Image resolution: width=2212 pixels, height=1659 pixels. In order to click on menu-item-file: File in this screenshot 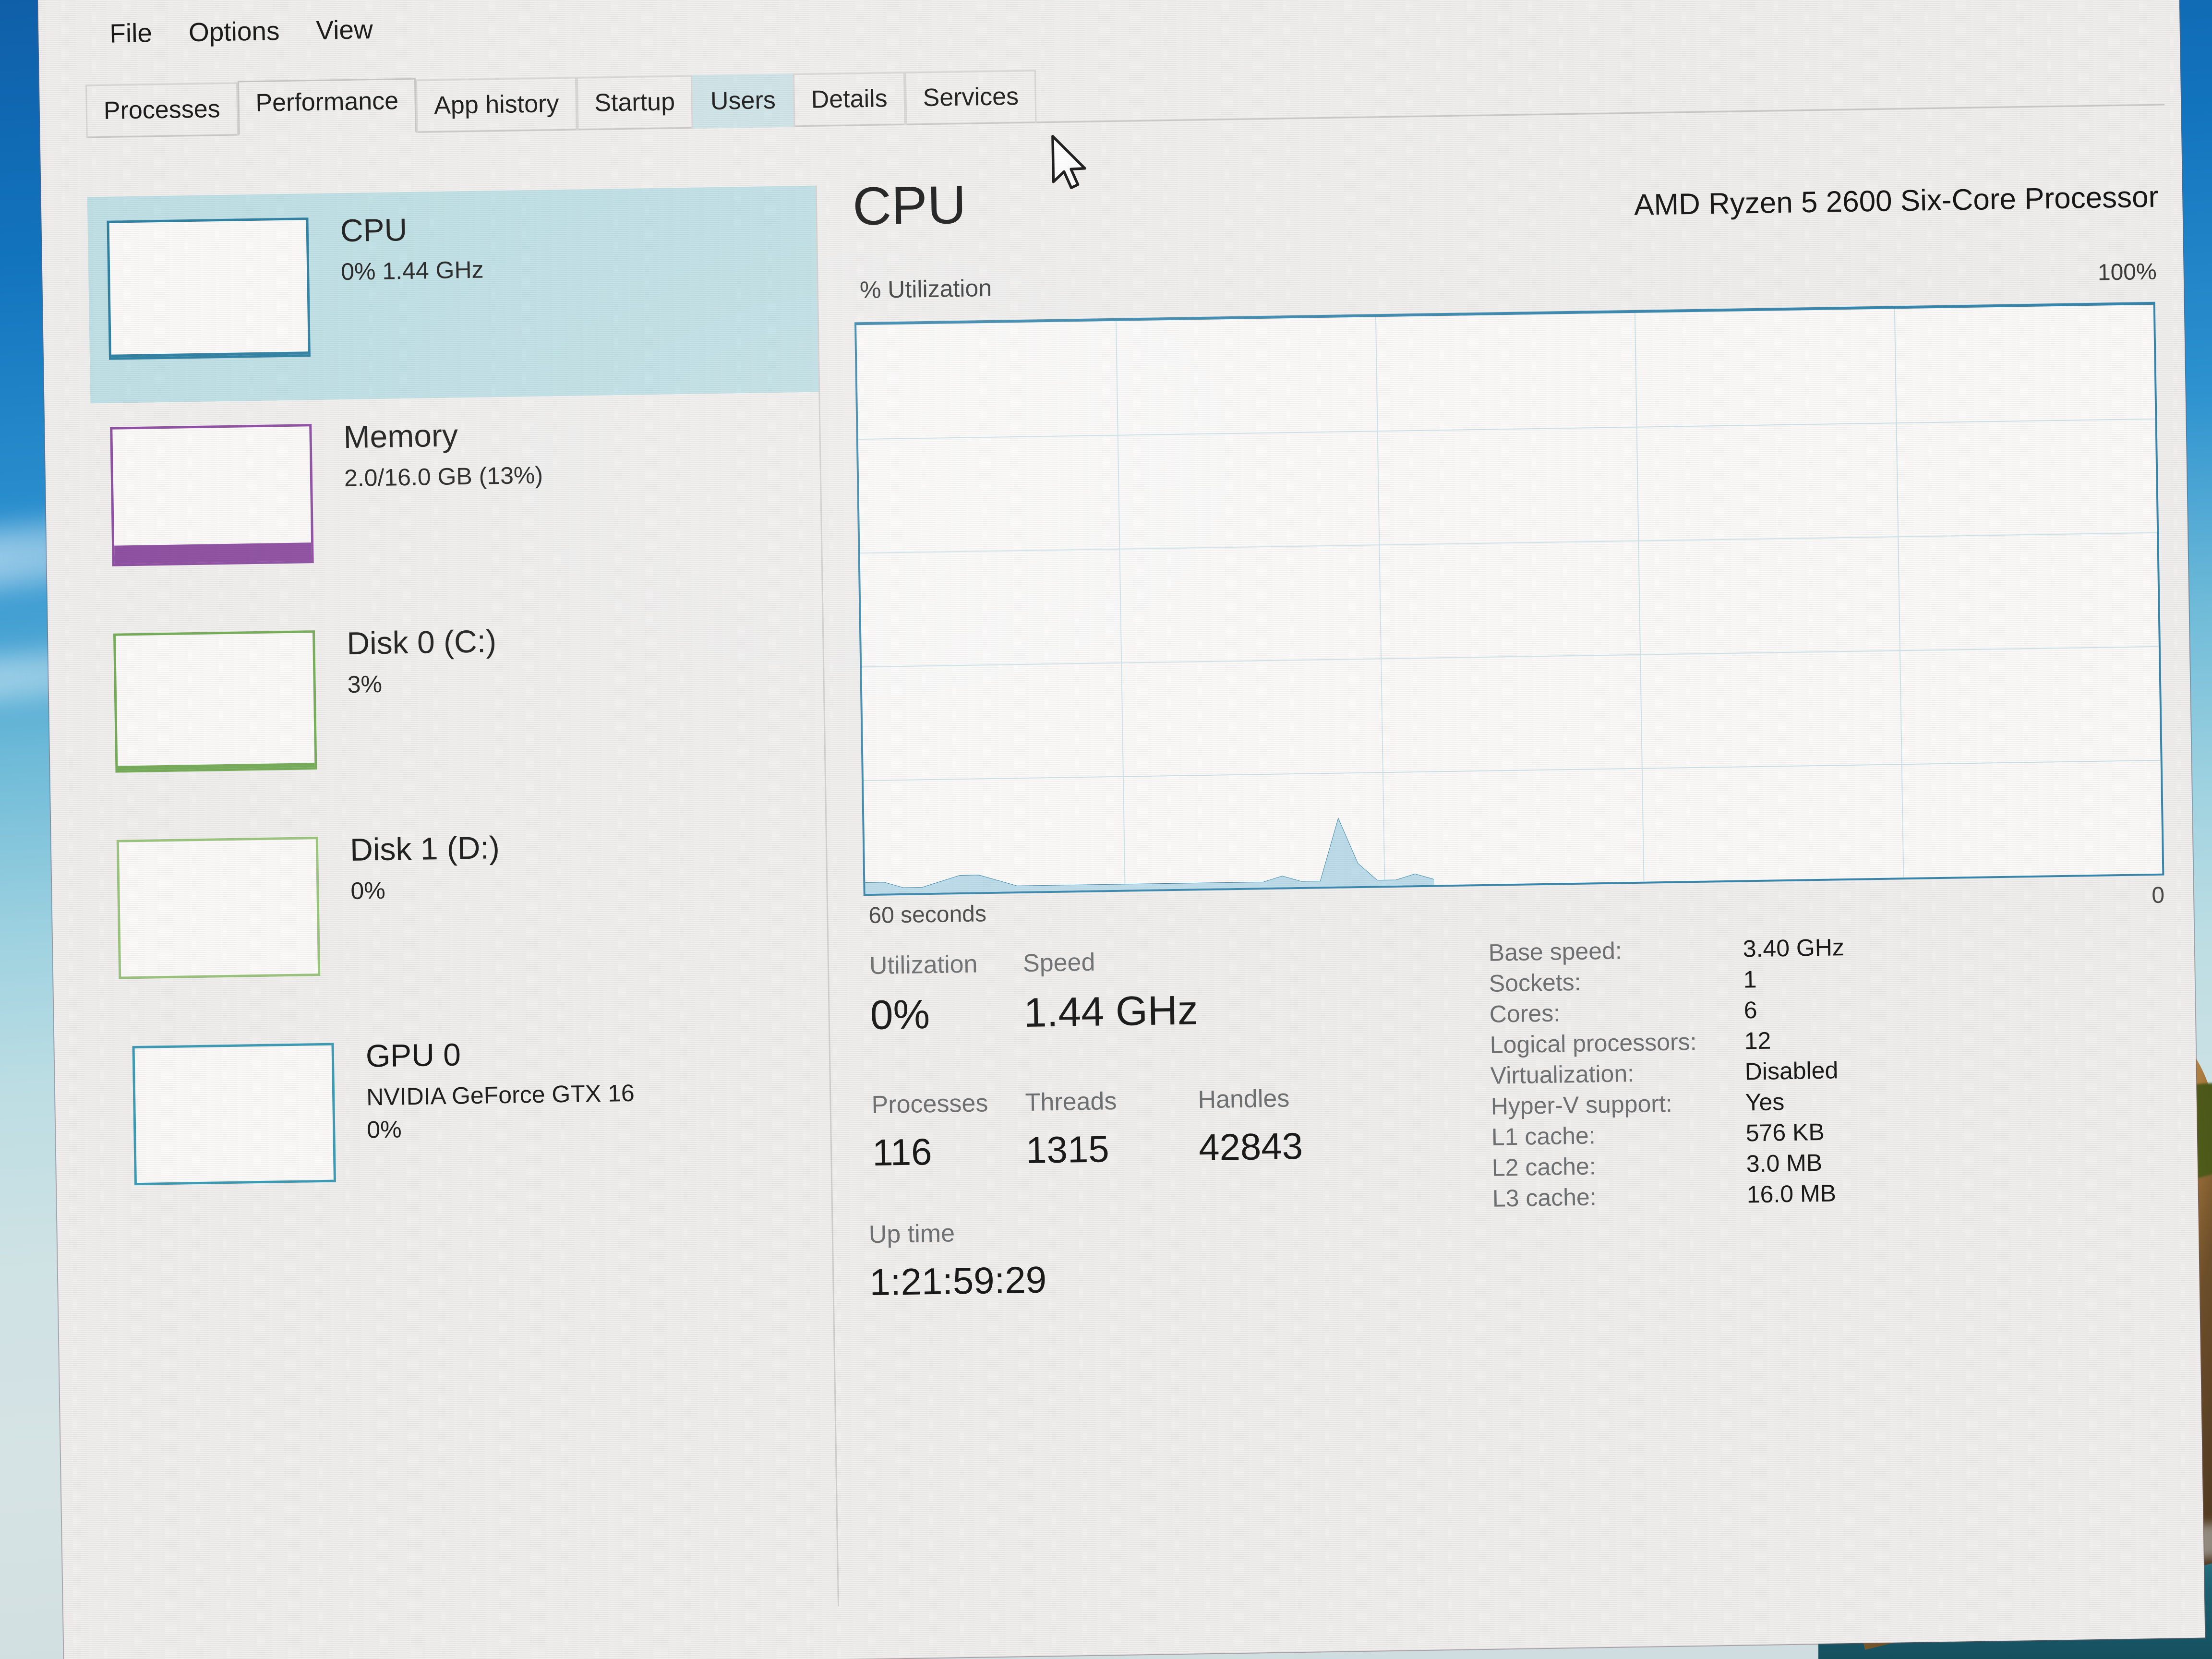, I will do `click(131, 33)`.